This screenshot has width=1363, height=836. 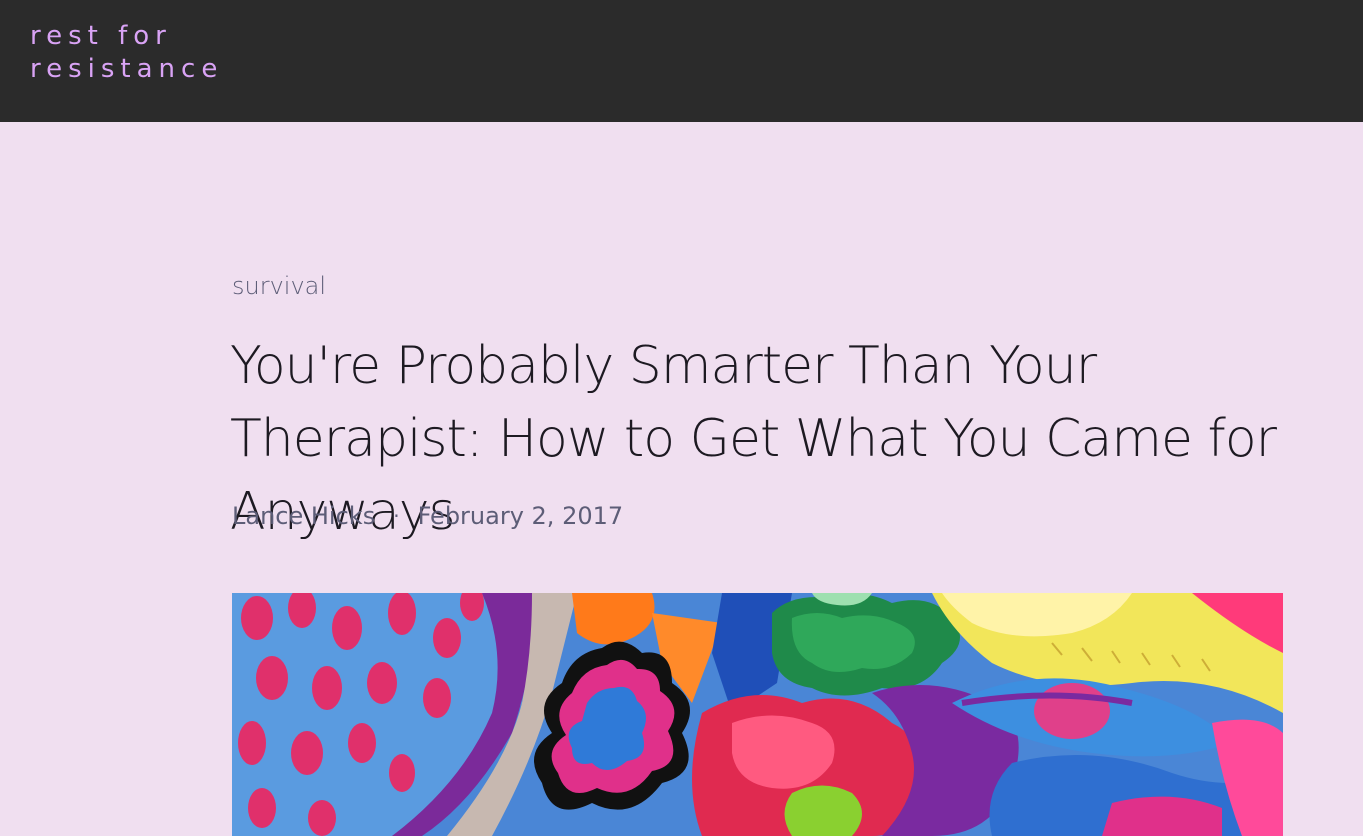 I want to click on category-link: survival, so click(x=279, y=286).